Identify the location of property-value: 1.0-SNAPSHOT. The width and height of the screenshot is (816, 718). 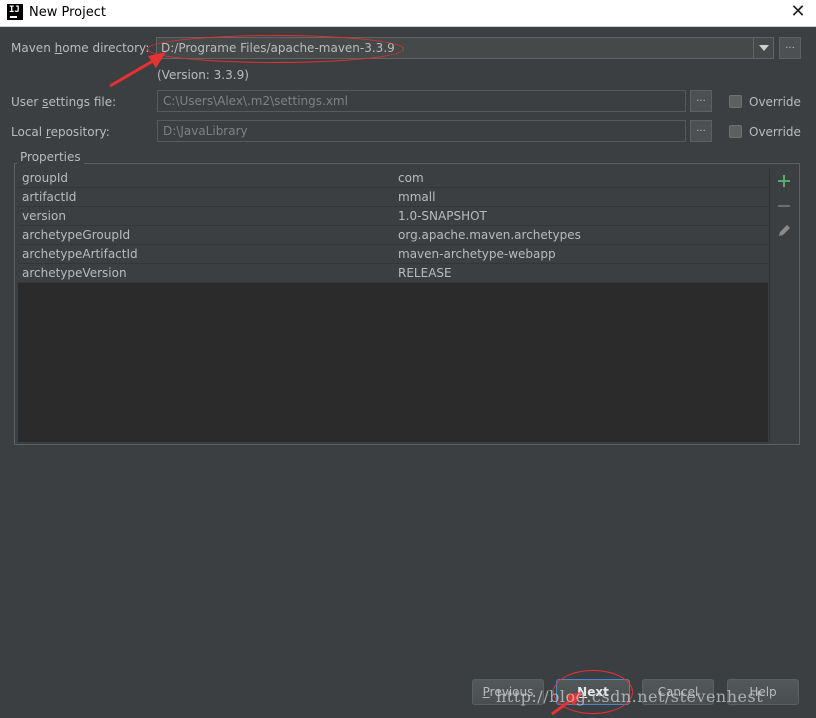
(442, 216).